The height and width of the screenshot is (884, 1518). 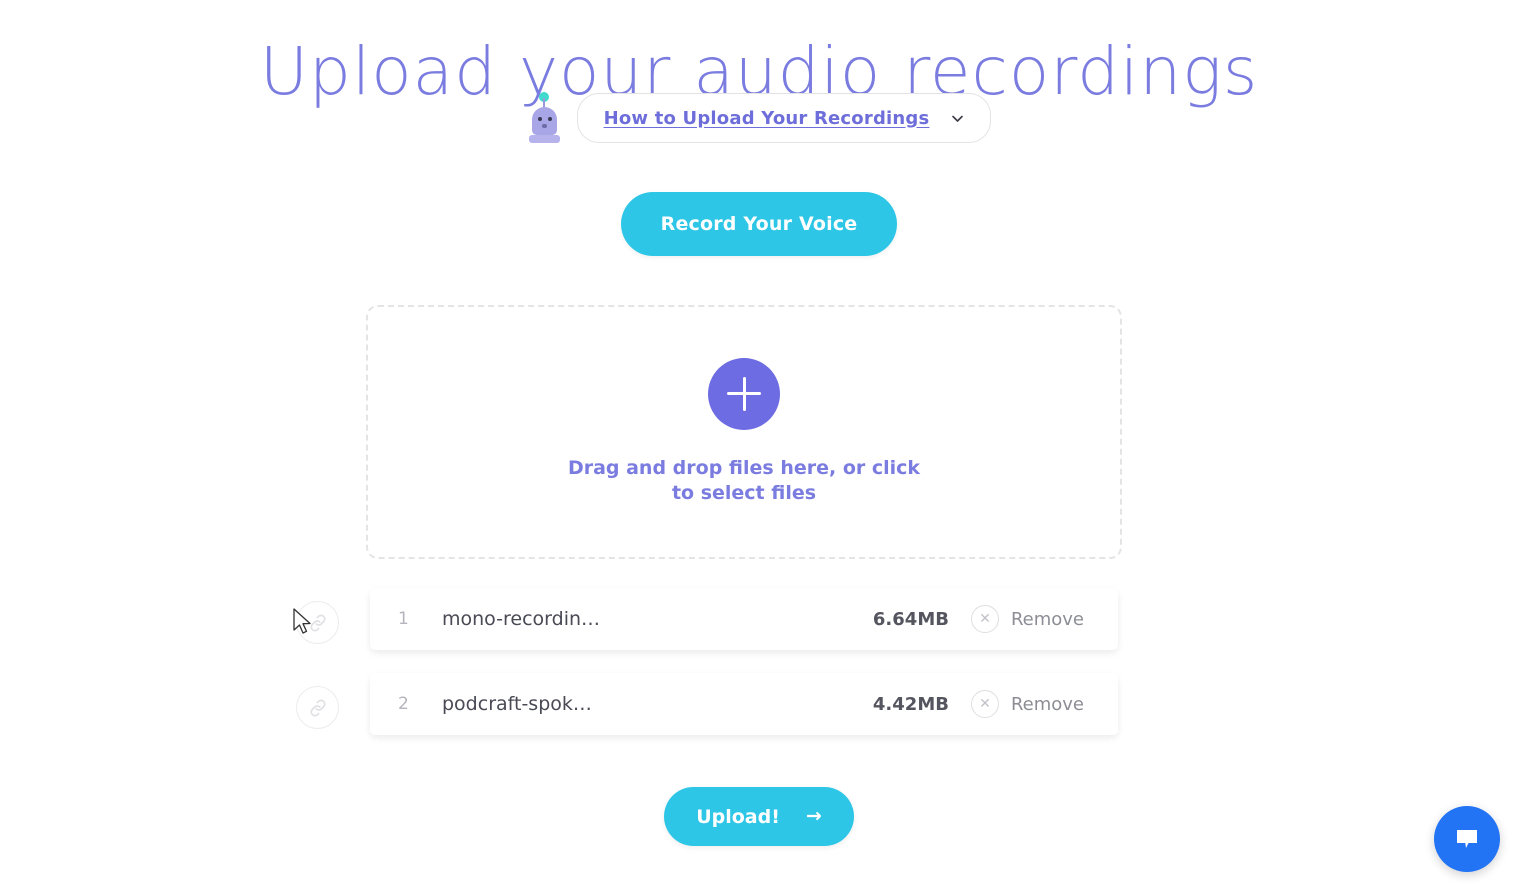 What do you see at coordinates (403, 619) in the screenshot?
I see `file-index: 1` at bounding box center [403, 619].